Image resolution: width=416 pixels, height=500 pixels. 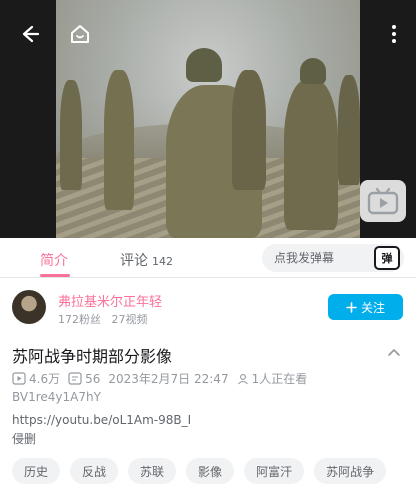 I want to click on watching-stat: 1人正在看, so click(x=272, y=378).